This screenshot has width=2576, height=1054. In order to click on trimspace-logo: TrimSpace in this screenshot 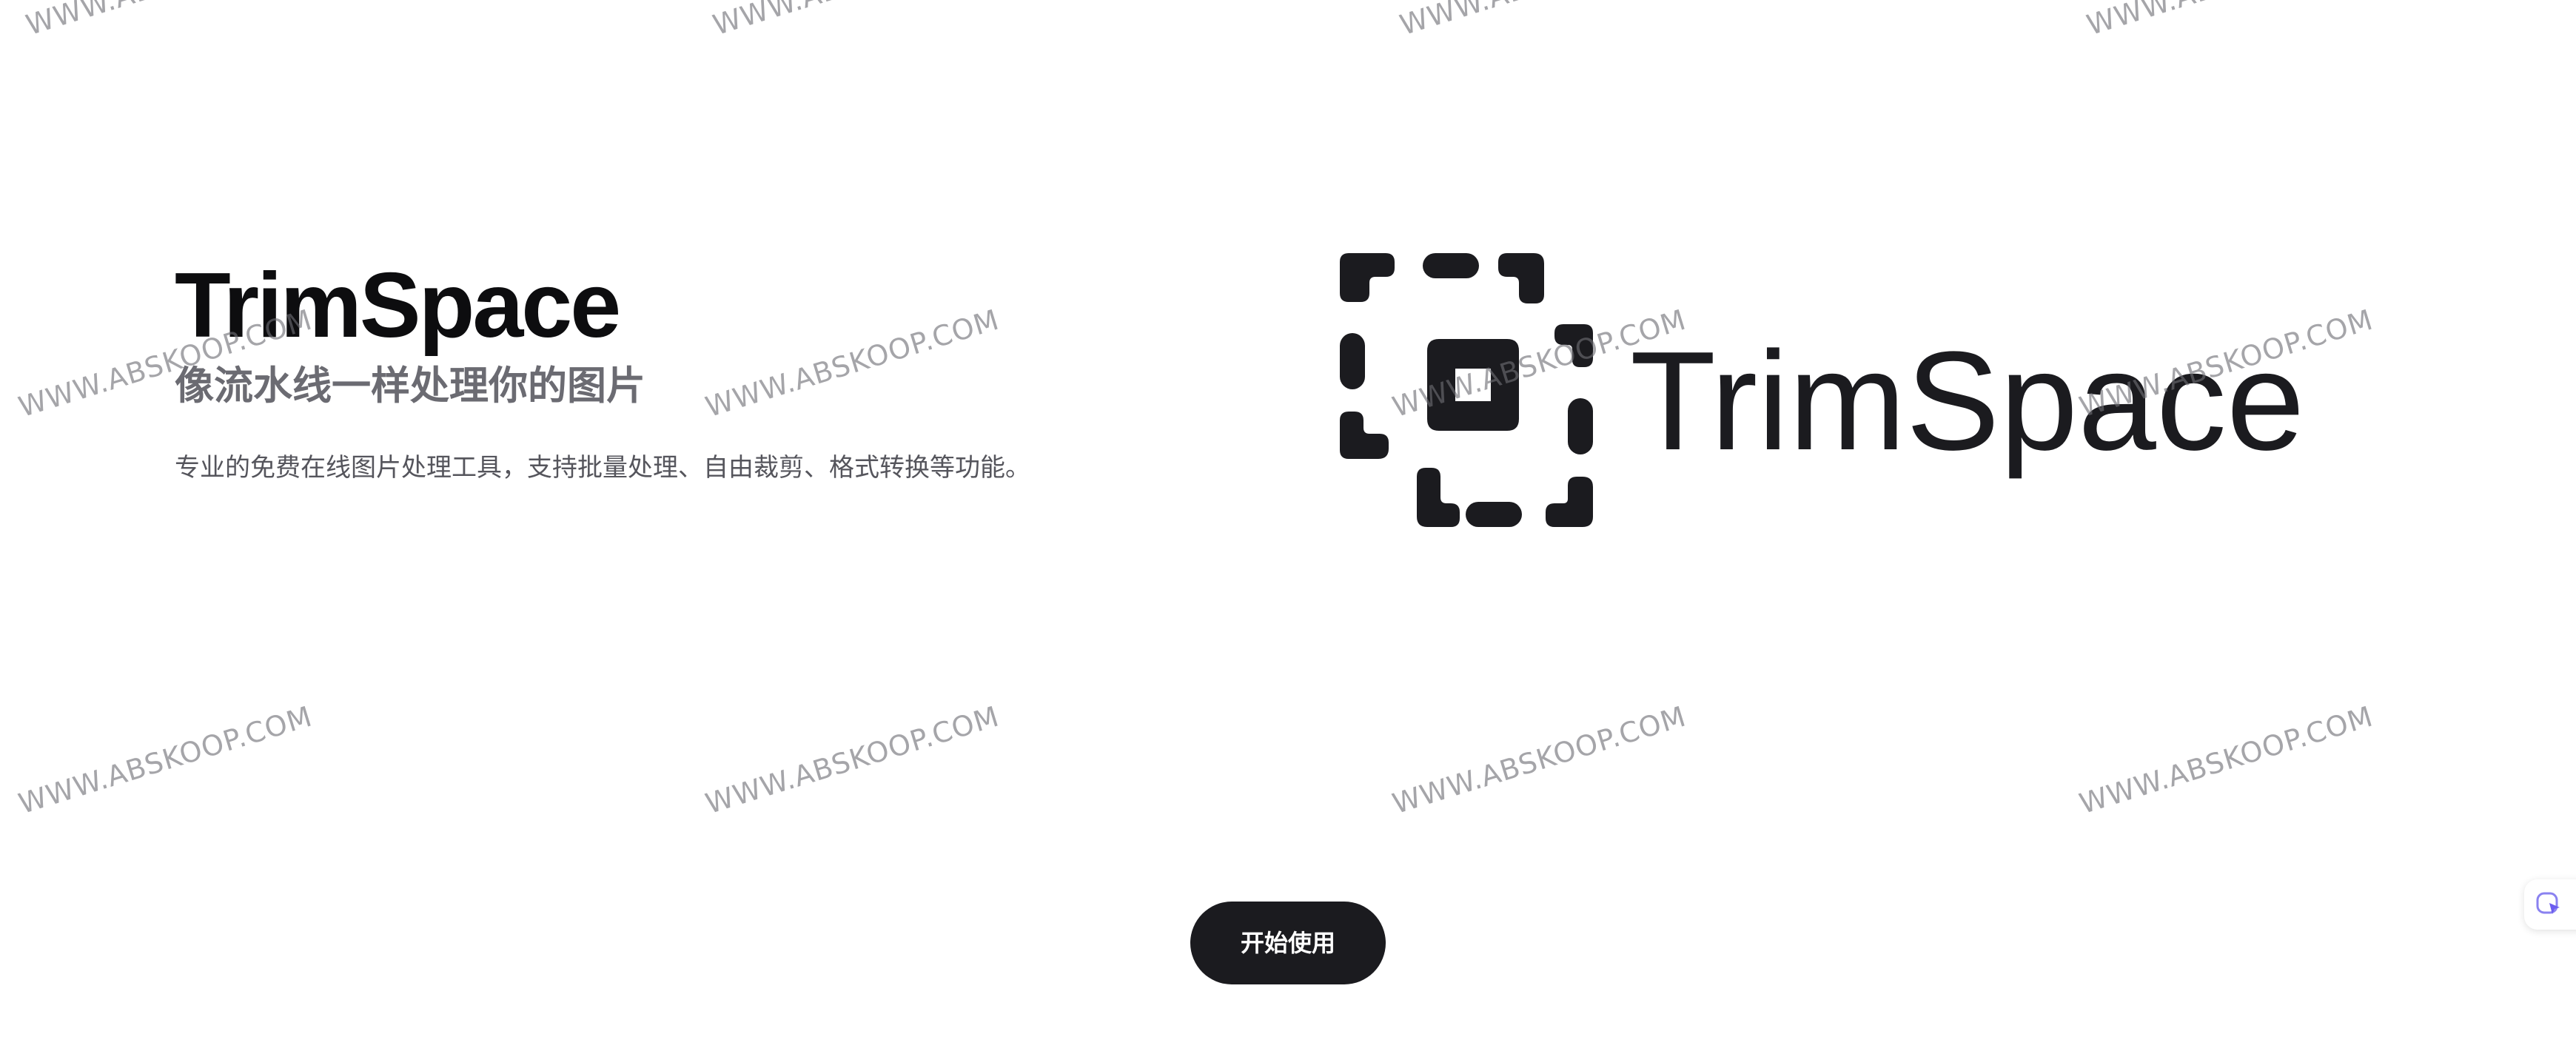, I will do `click(1843, 402)`.